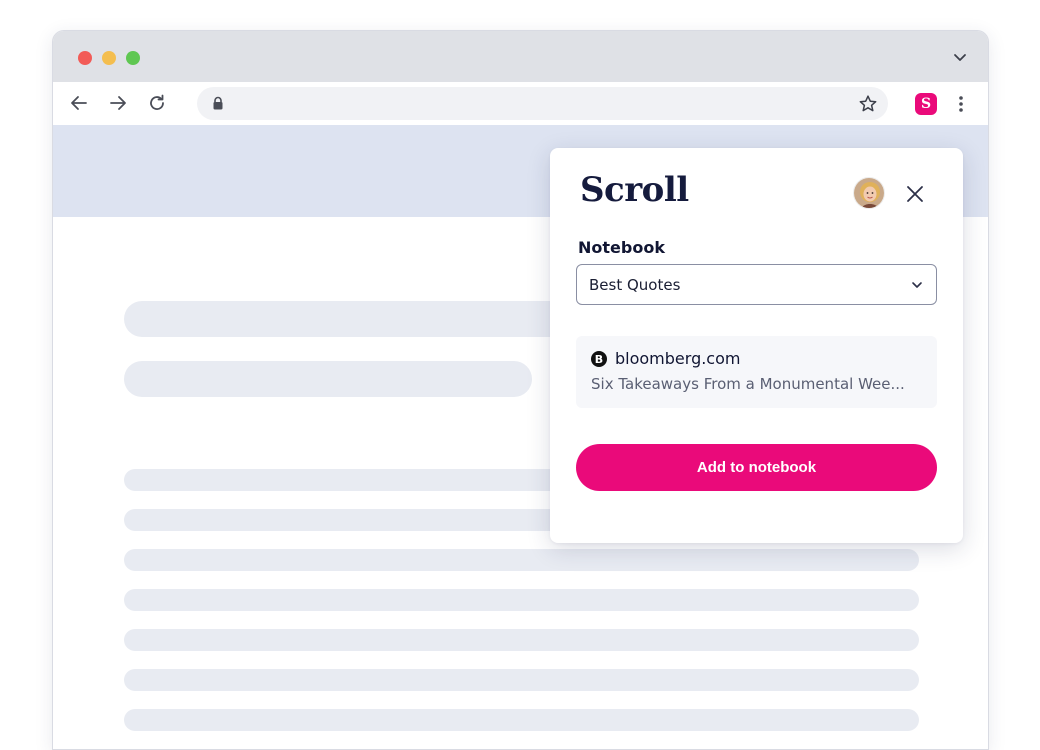 This screenshot has height=750, width=1040. What do you see at coordinates (868, 104) in the screenshot?
I see `star-icon` at bounding box center [868, 104].